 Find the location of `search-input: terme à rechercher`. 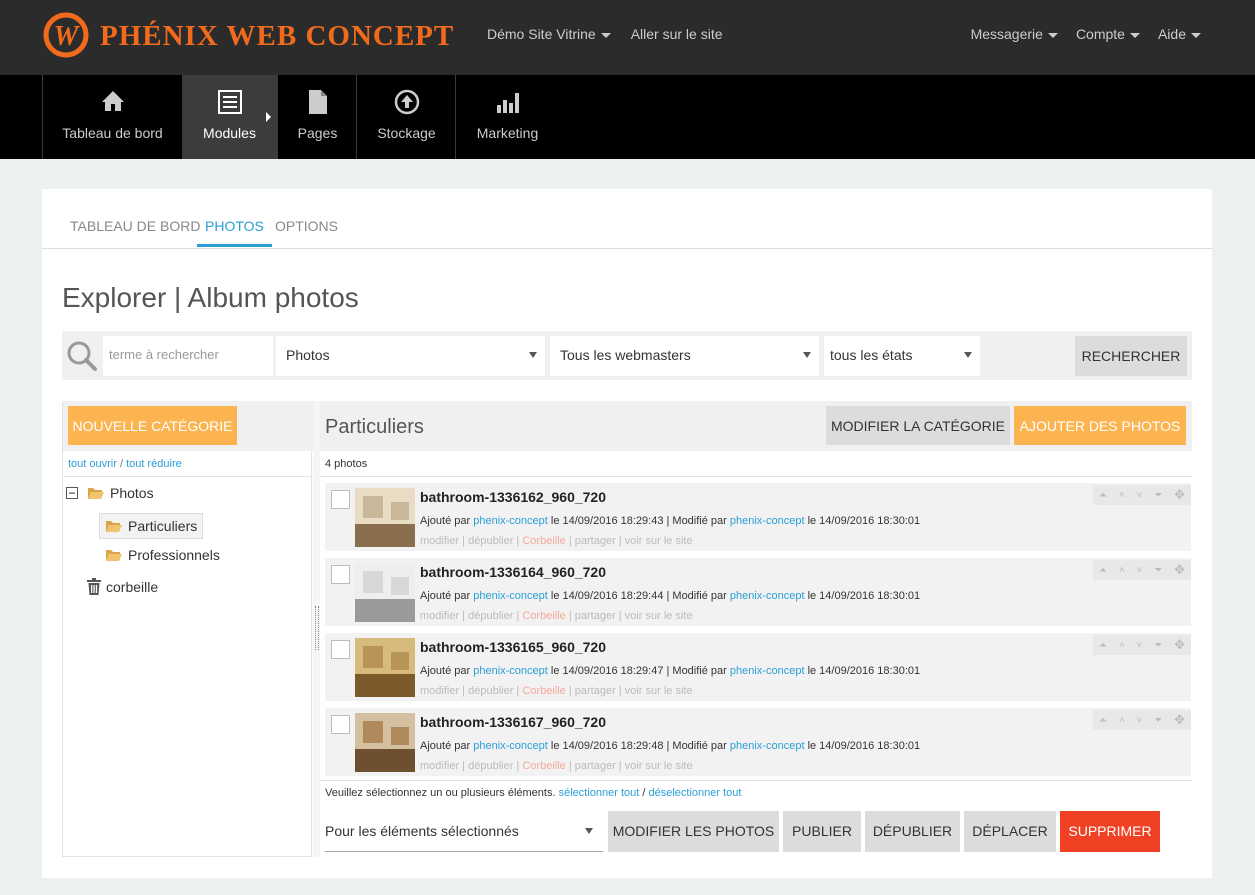

search-input: terme à rechercher is located at coordinates (188, 356).